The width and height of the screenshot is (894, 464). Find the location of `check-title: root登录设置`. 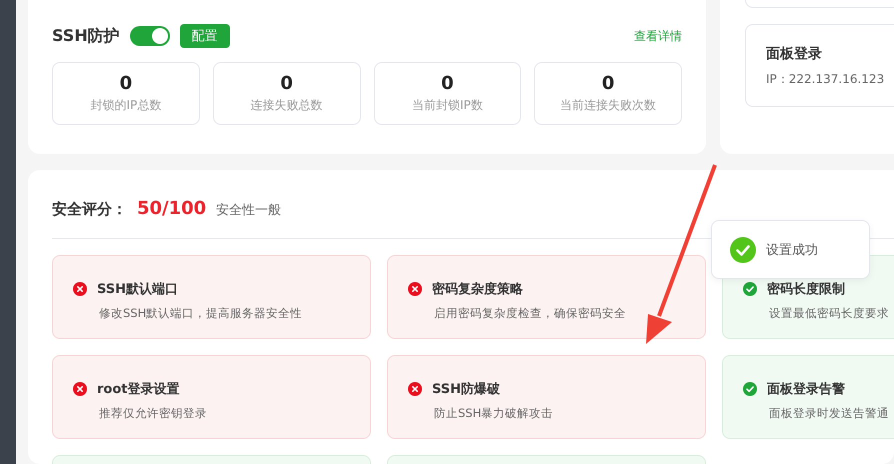

check-title: root登录设置 is located at coordinates (138, 389).